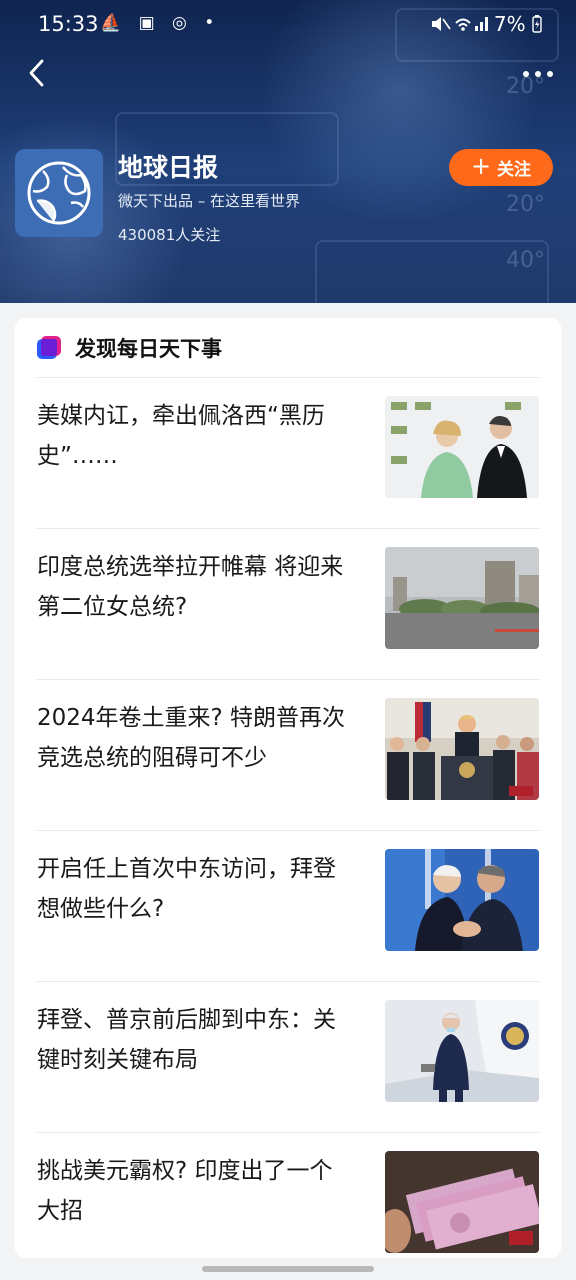  Describe the element at coordinates (186, 889) in the screenshot. I see `news-title: 开启任上首次中东访问，拜登想做些什么?` at that location.